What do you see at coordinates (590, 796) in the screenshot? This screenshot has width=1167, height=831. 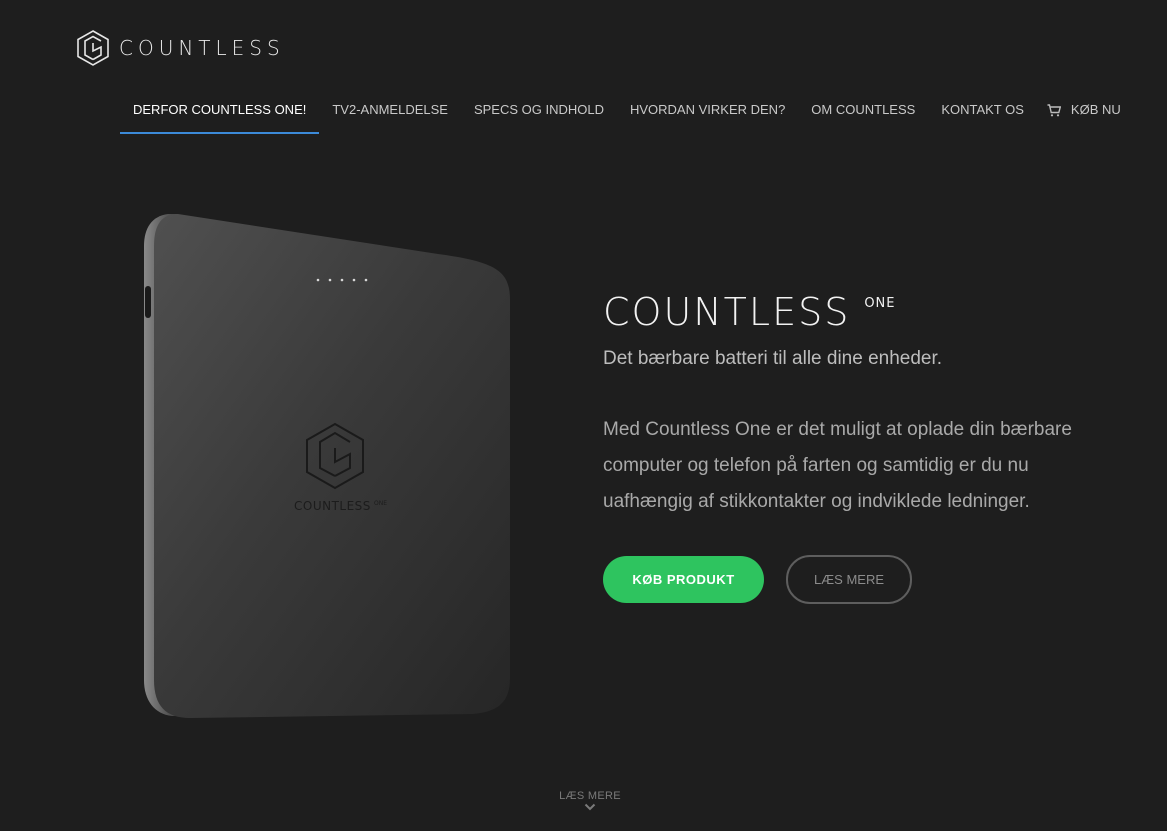 I see `scroll-label: LÆS MERE` at bounding box center [590, 796].